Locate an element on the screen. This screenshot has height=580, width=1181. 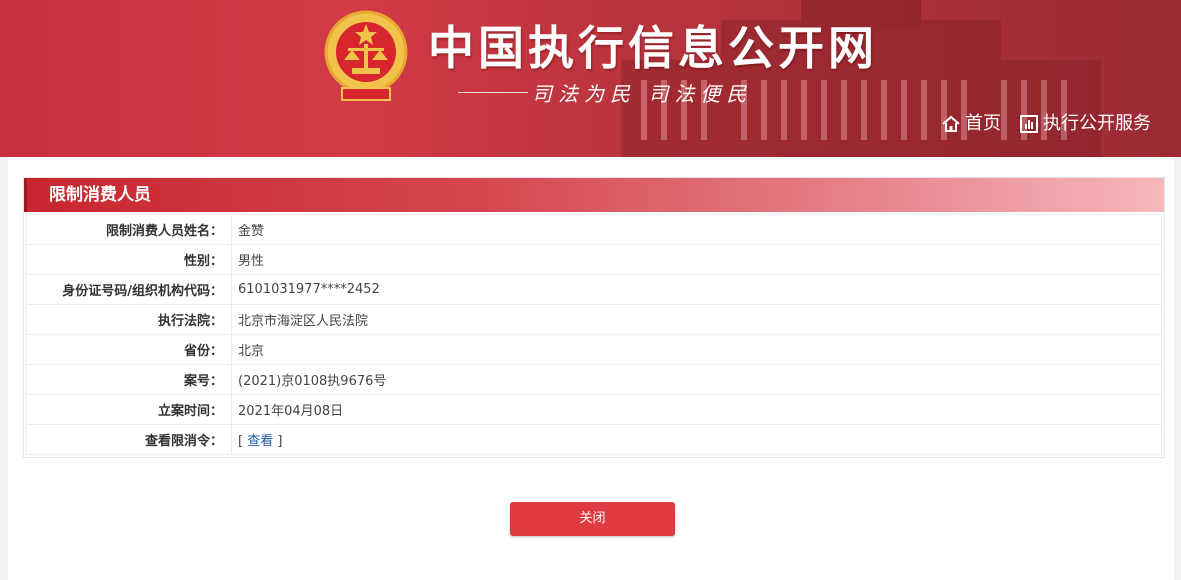
field-label: 性别： is located at coordinates (129, 260).